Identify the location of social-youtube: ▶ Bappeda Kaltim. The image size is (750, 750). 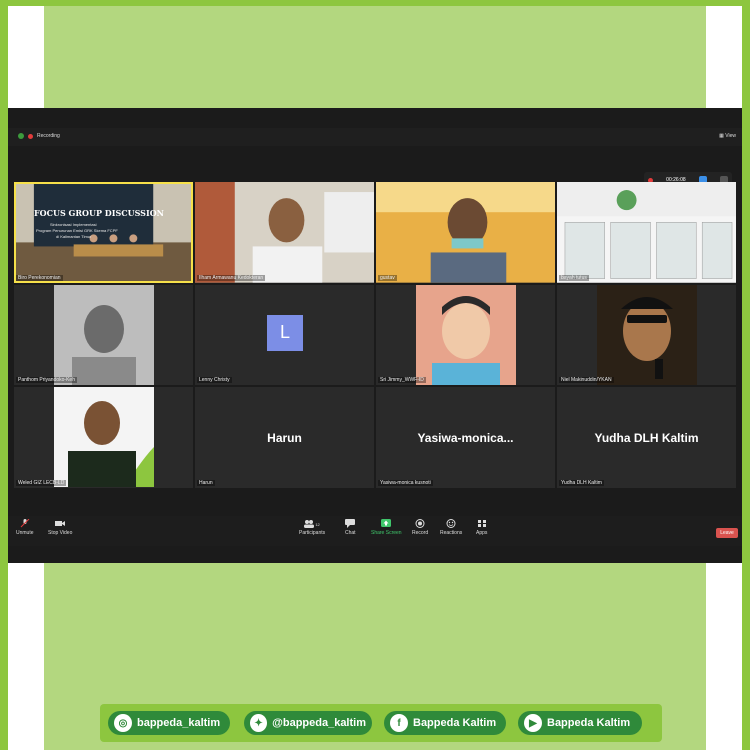
(580, 723).